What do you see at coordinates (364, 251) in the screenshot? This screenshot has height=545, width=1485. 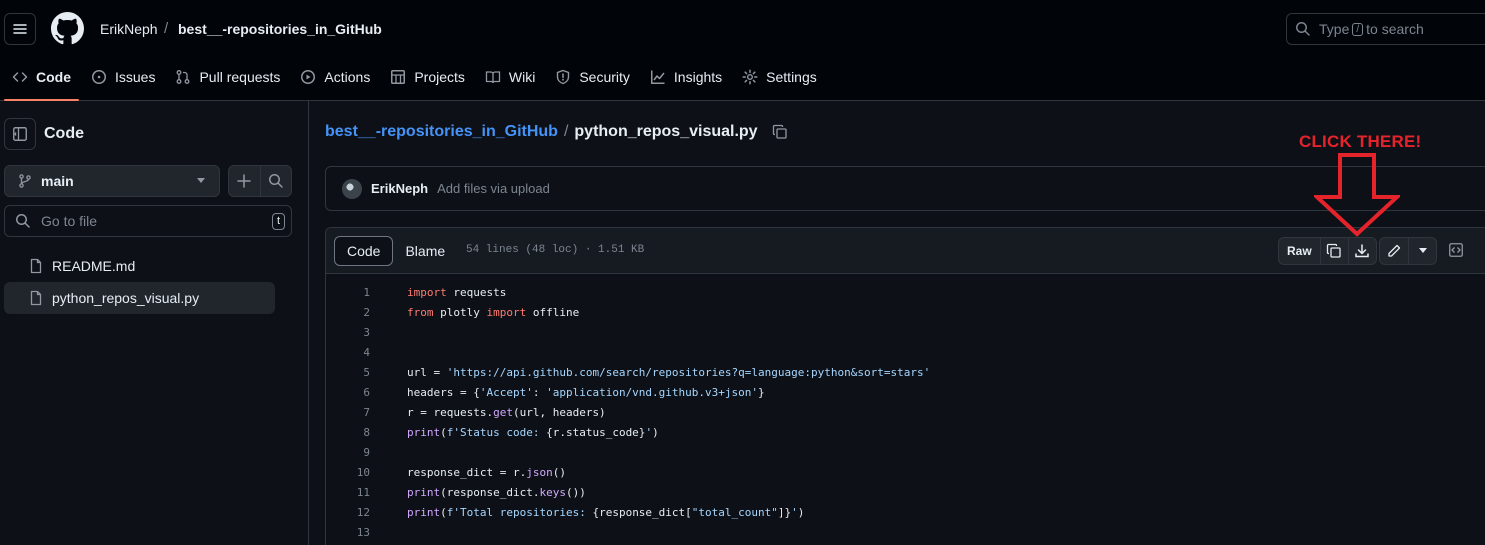 I see `code-view-button: Code` at bounding box center [364, 251].